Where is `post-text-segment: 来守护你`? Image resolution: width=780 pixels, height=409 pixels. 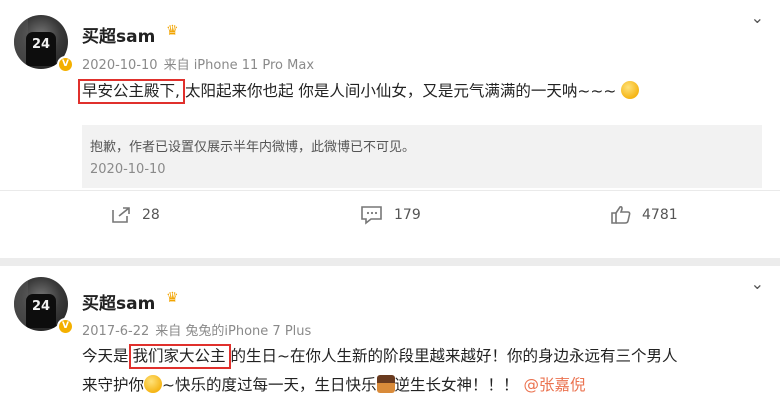 post-text-segment: 来守护你 is located at coordinates (113, 385).